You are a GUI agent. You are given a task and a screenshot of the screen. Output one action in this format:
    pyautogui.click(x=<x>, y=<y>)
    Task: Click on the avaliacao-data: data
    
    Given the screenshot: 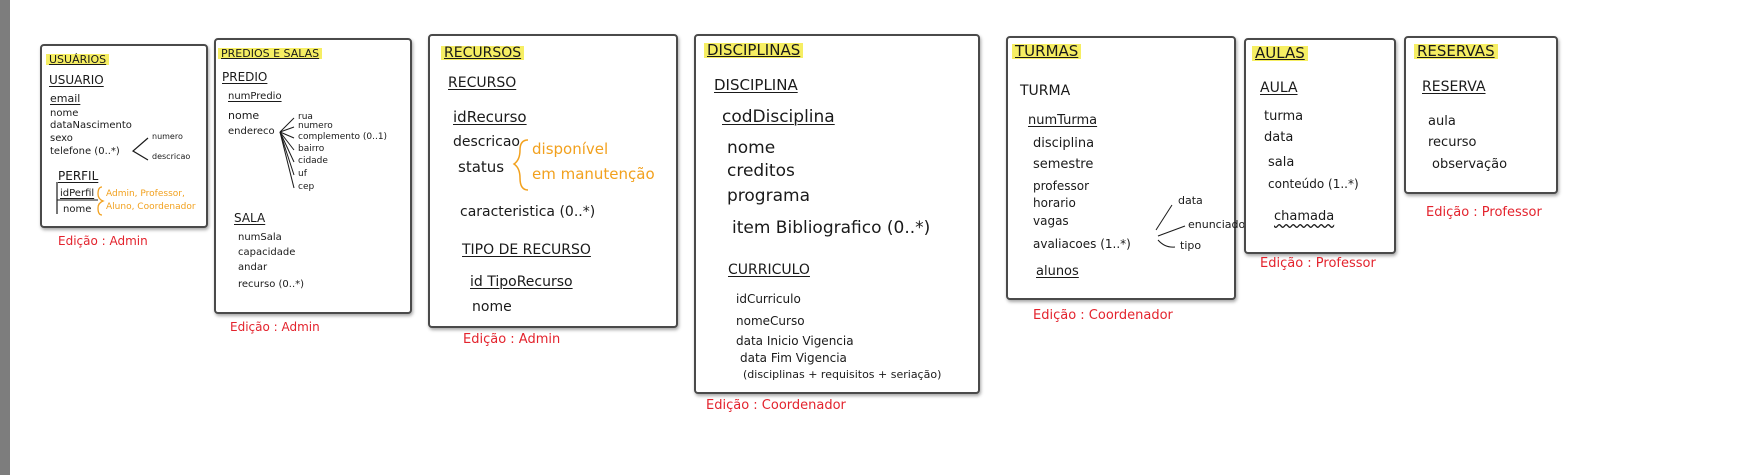 What is the action you would take?
    pyautogui.click(x=1190, y=200)
    